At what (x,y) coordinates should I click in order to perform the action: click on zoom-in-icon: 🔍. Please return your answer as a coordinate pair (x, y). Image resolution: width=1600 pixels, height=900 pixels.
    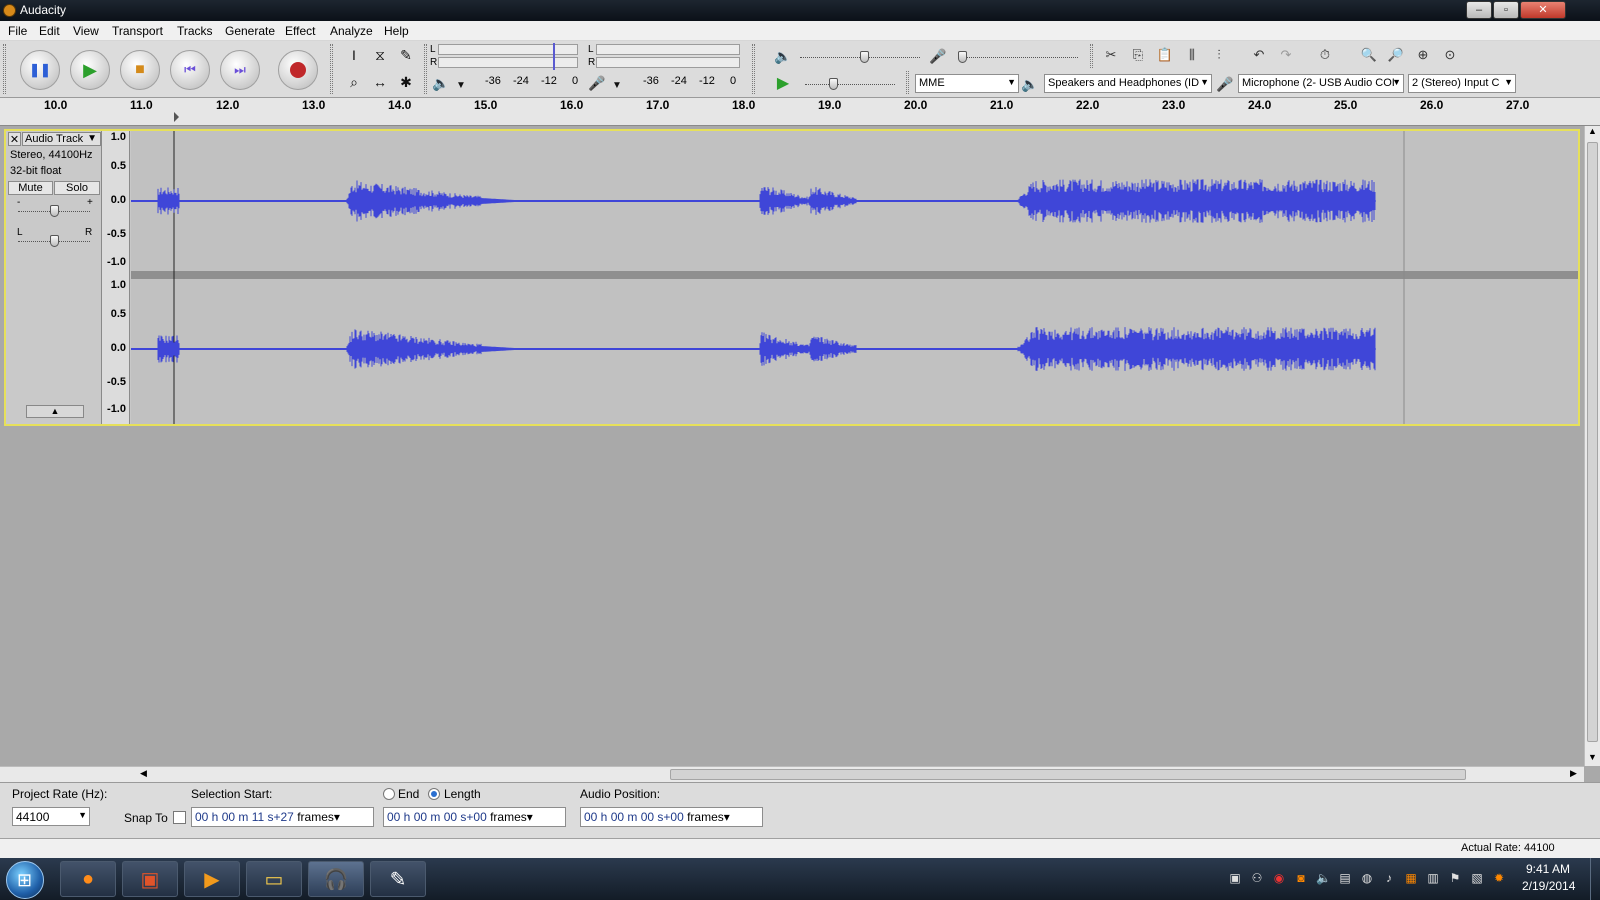
    Looking at the image, I should click on (1369, 55).